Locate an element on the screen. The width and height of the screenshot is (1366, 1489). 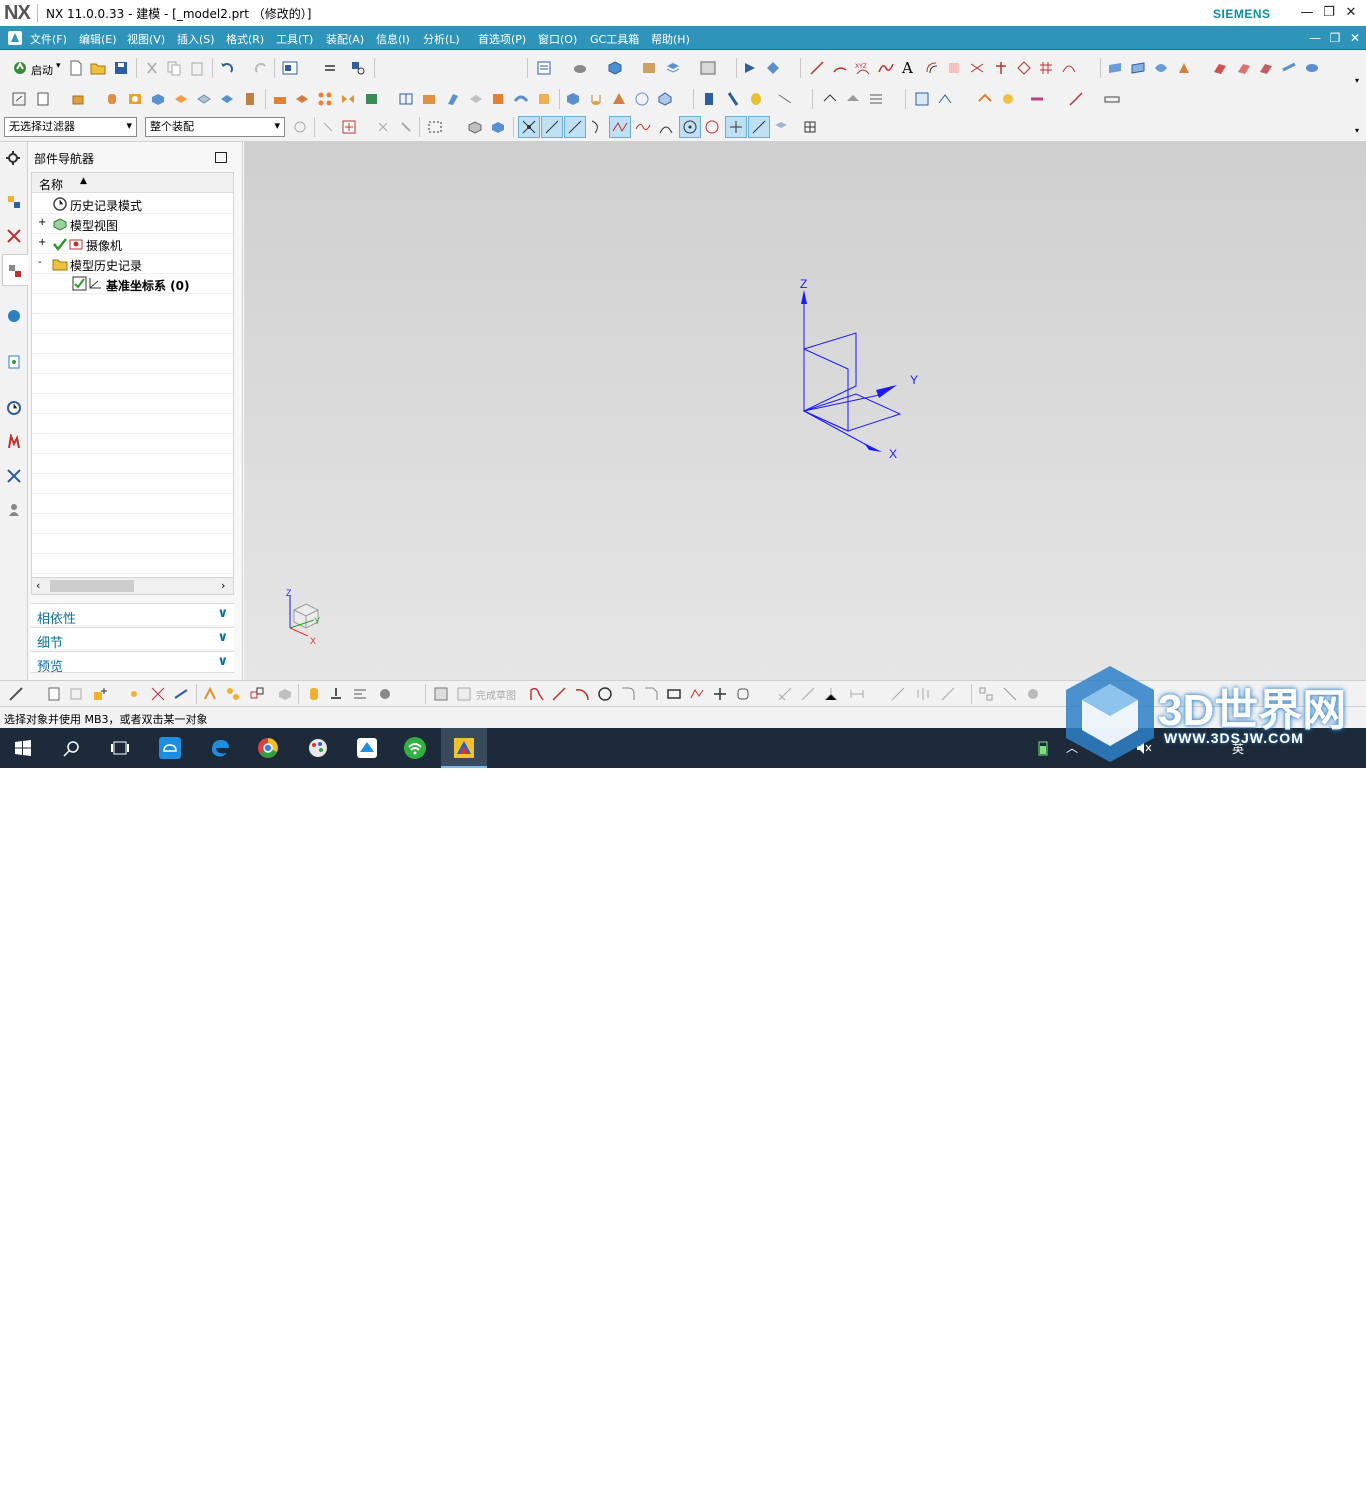
circle-icon is located at coordinates (605, 694).